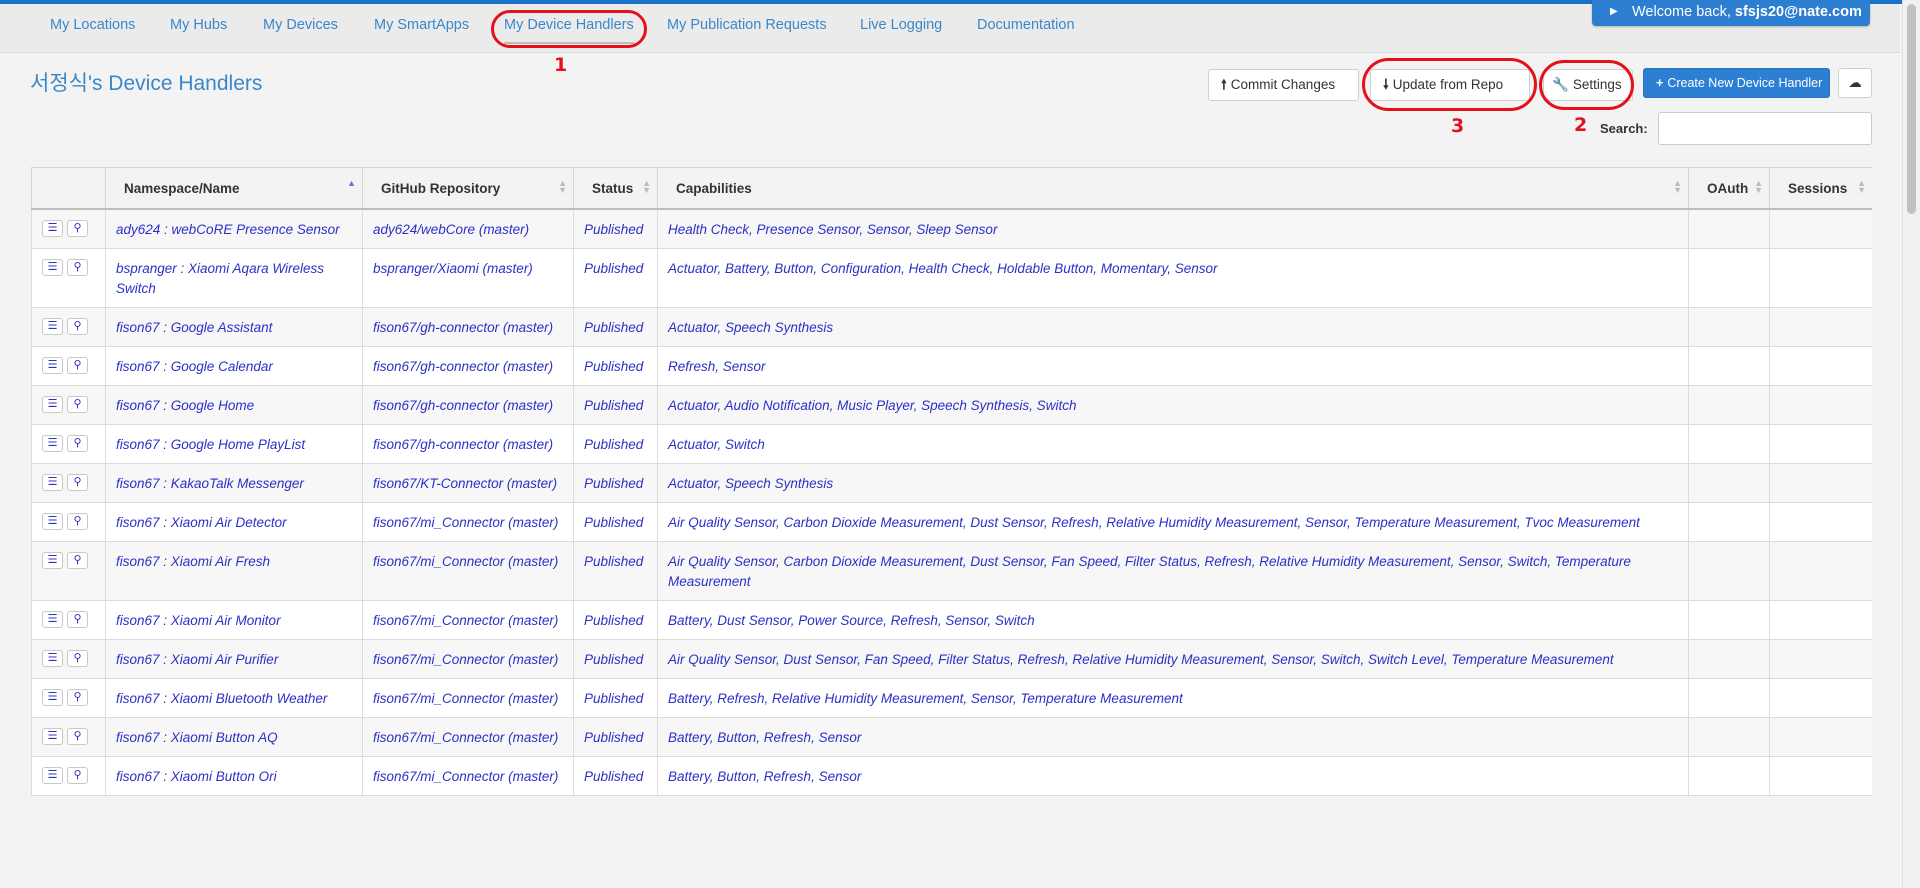  I want to click on update-from-repo-button: 🠗 Update from Repo, so click(1450, 85).